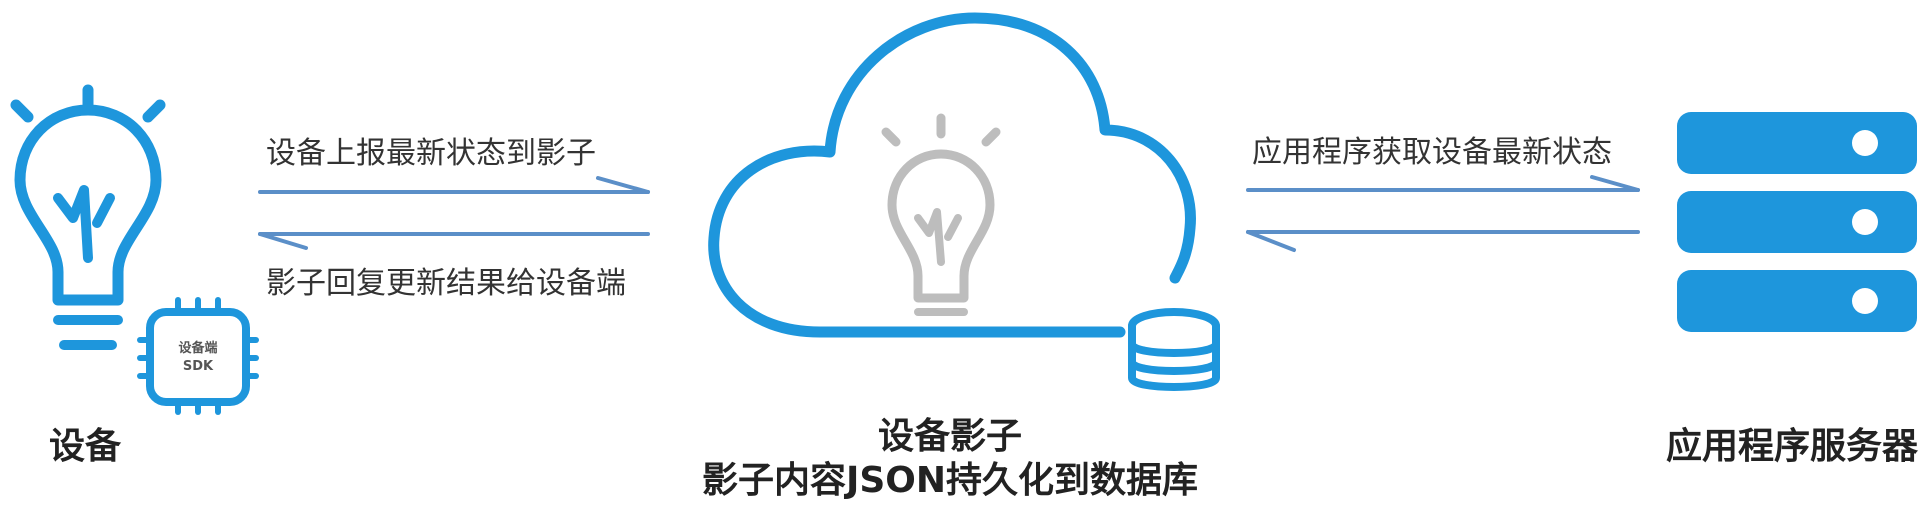 The image size is (1920, 507). Describe the element at coordinates (197, 348) in the screenshot. I see `chip-label-line1: 设备端` at that location.